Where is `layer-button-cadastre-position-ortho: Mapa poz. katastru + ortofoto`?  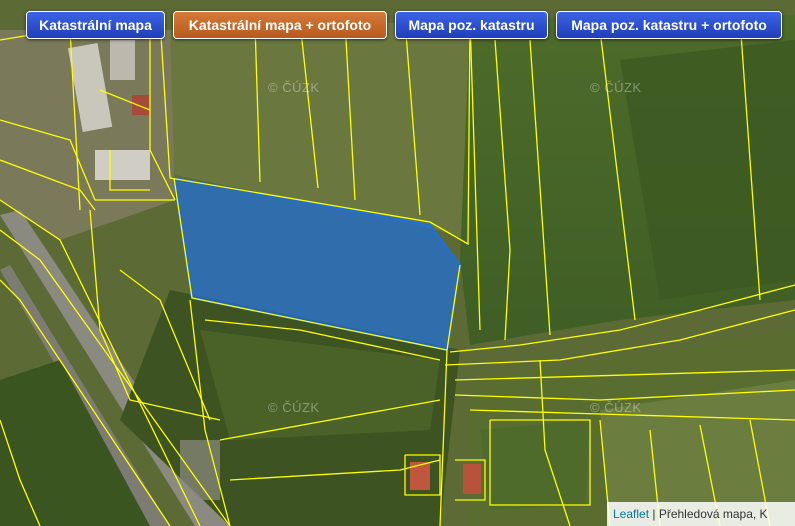 layer-button-cadastre-position-ortho: Mapa poz. katastru + ortofoto is located at coordinates (669, 25).